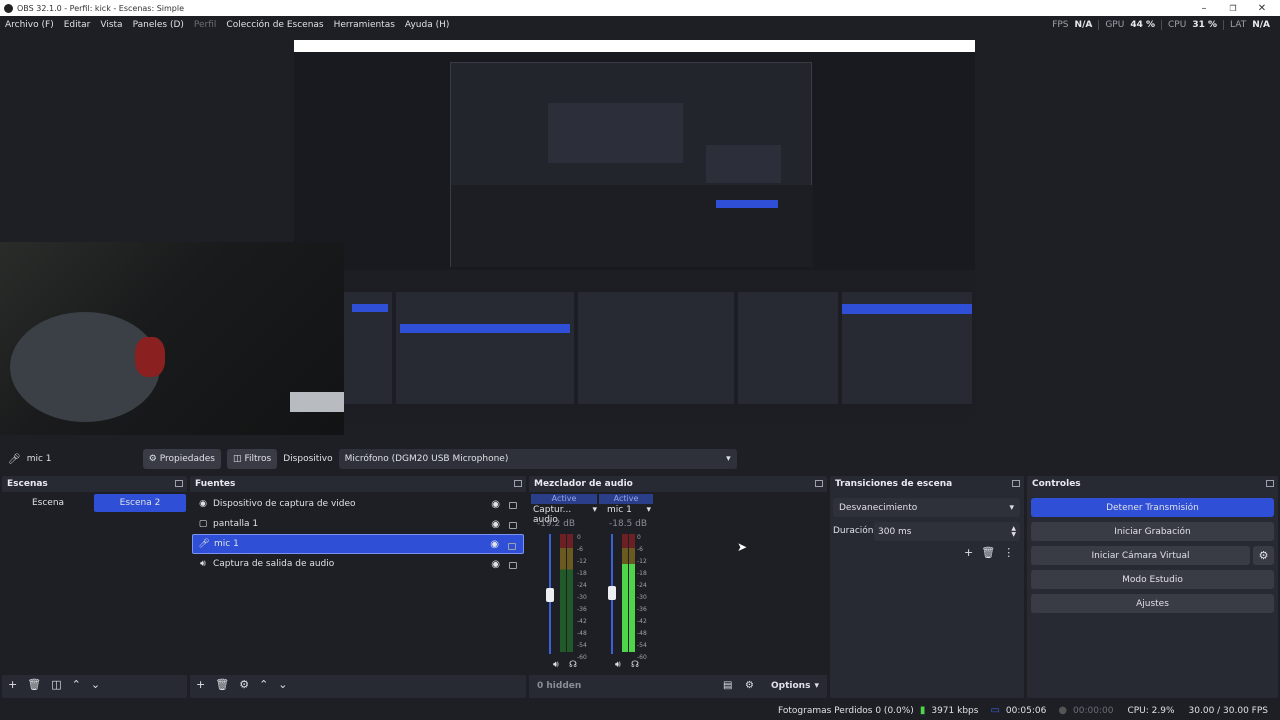 Image resolution: width=1280 pixels, height=720 pixels. Describe the element at coordinates (172, 338) in the screenshot. I see `webcam-feed` at that location.